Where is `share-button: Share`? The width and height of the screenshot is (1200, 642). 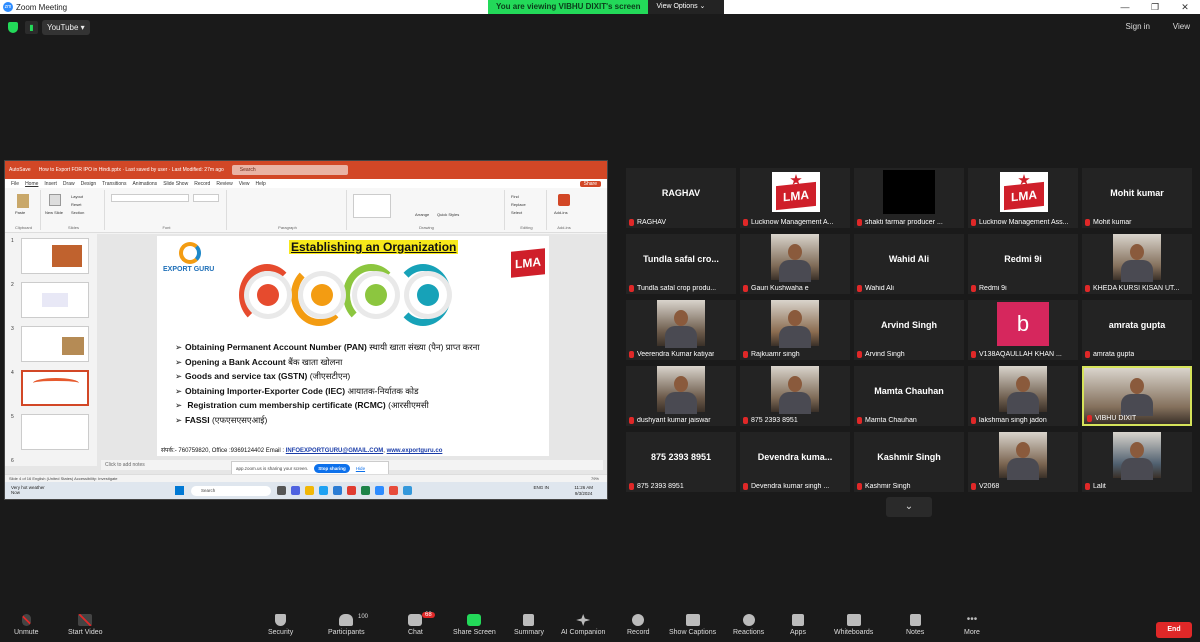
share-button: Share is located at coordinates (590, 183).